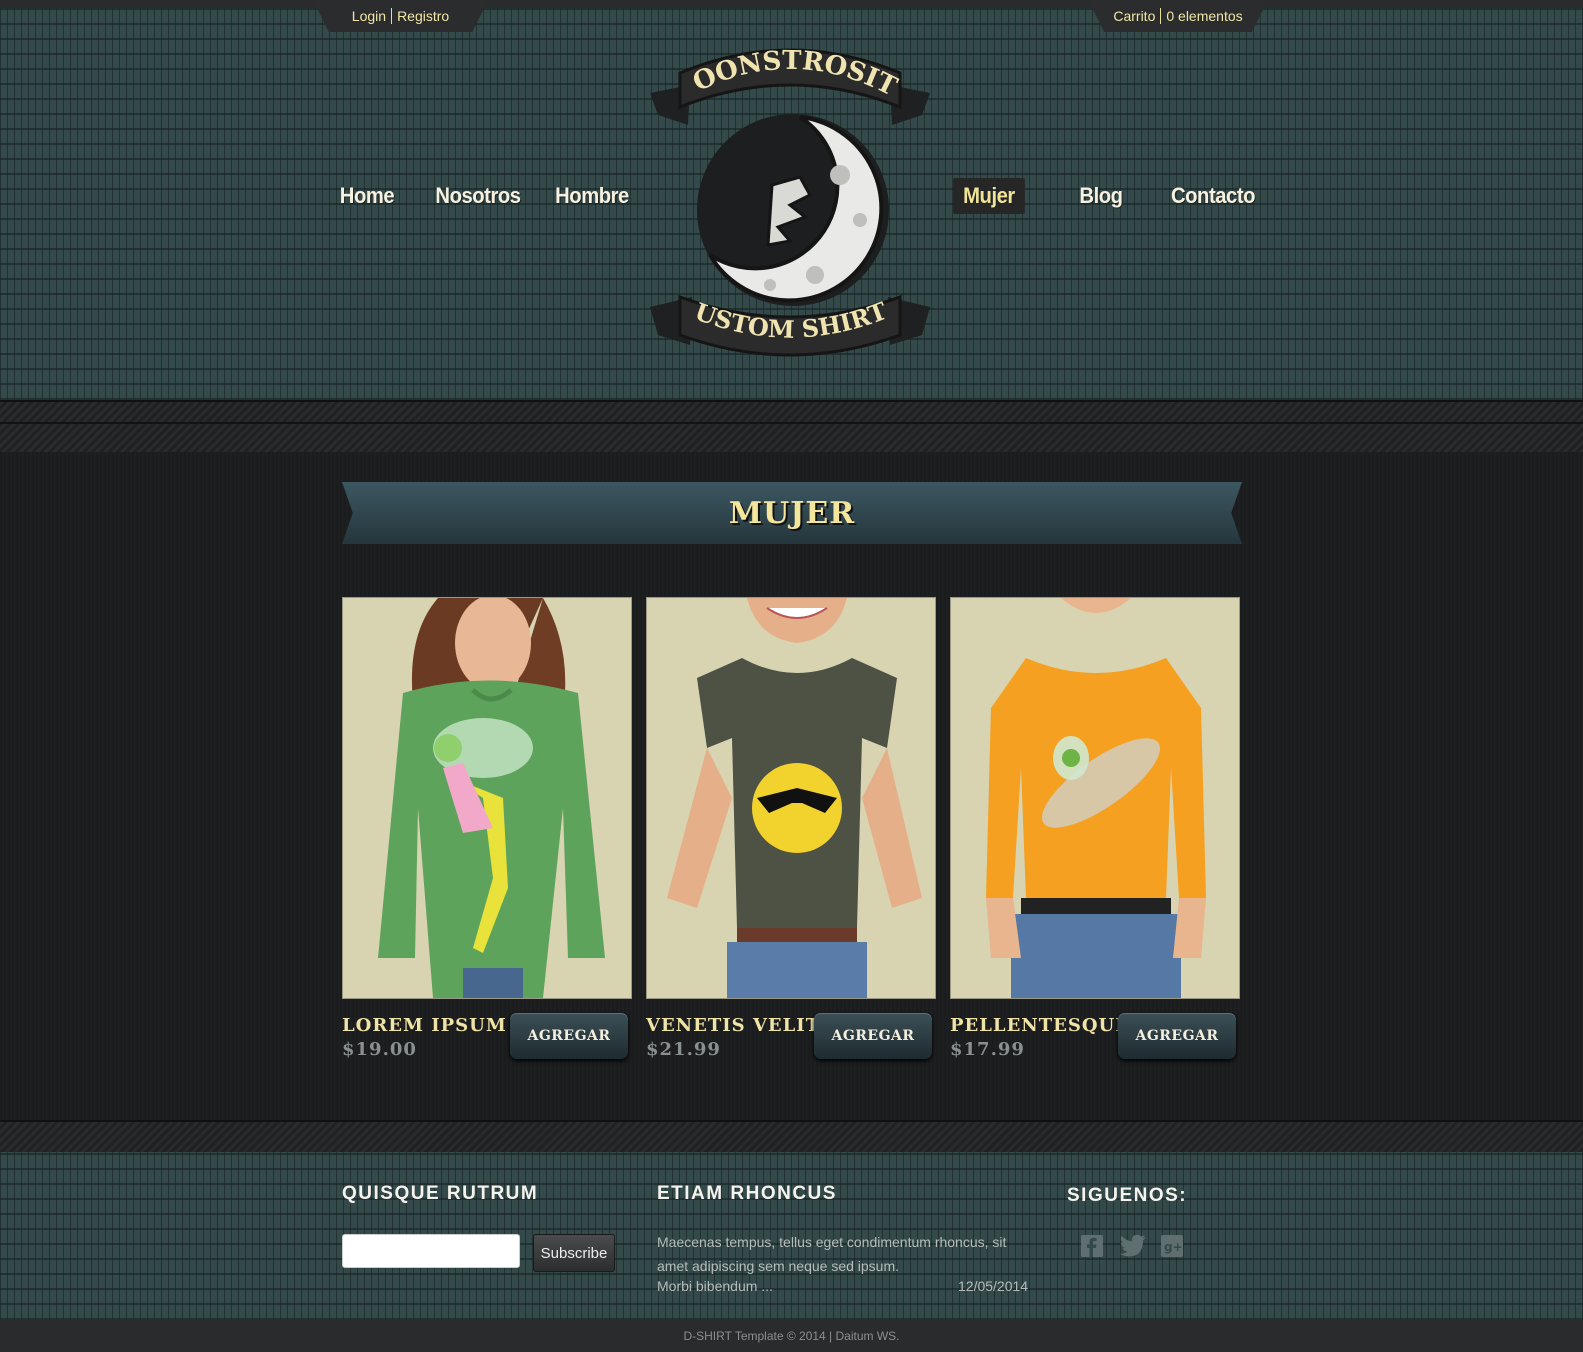 The image size is (1583, 1352). I want to click on top-bar, so click(791, 4).